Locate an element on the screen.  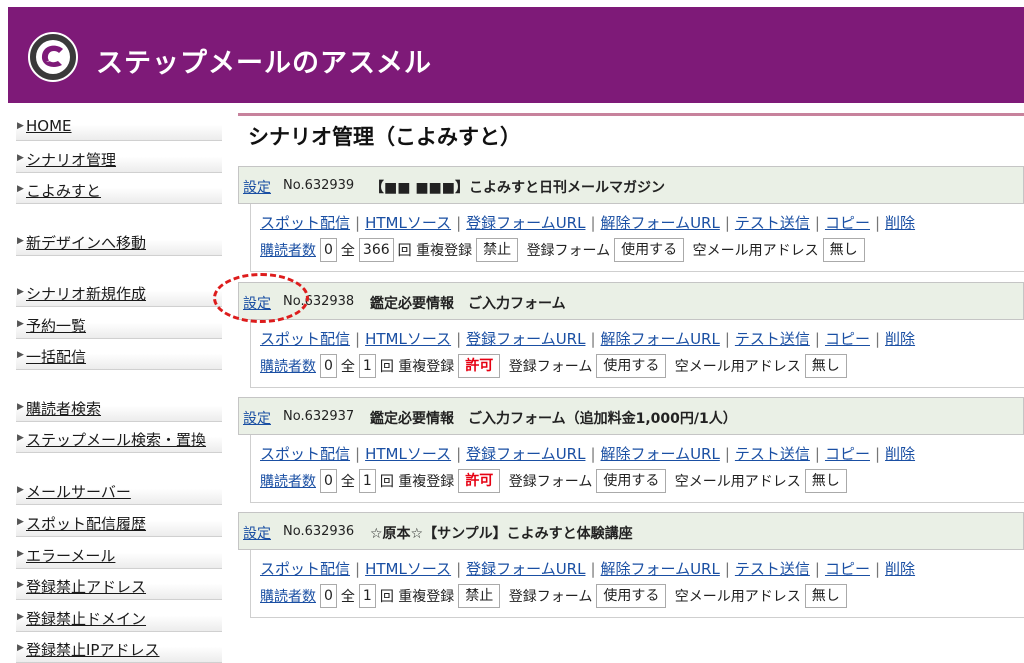
sidebar-item-label: メールサーバー is located at coordinates (78, 491).